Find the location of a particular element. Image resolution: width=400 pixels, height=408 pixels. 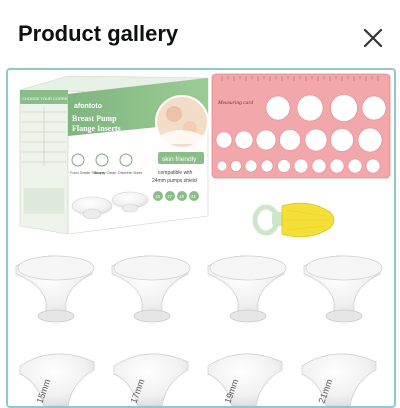

compat-line2: 24mm pumps shield is located at coordinates (174, 181).